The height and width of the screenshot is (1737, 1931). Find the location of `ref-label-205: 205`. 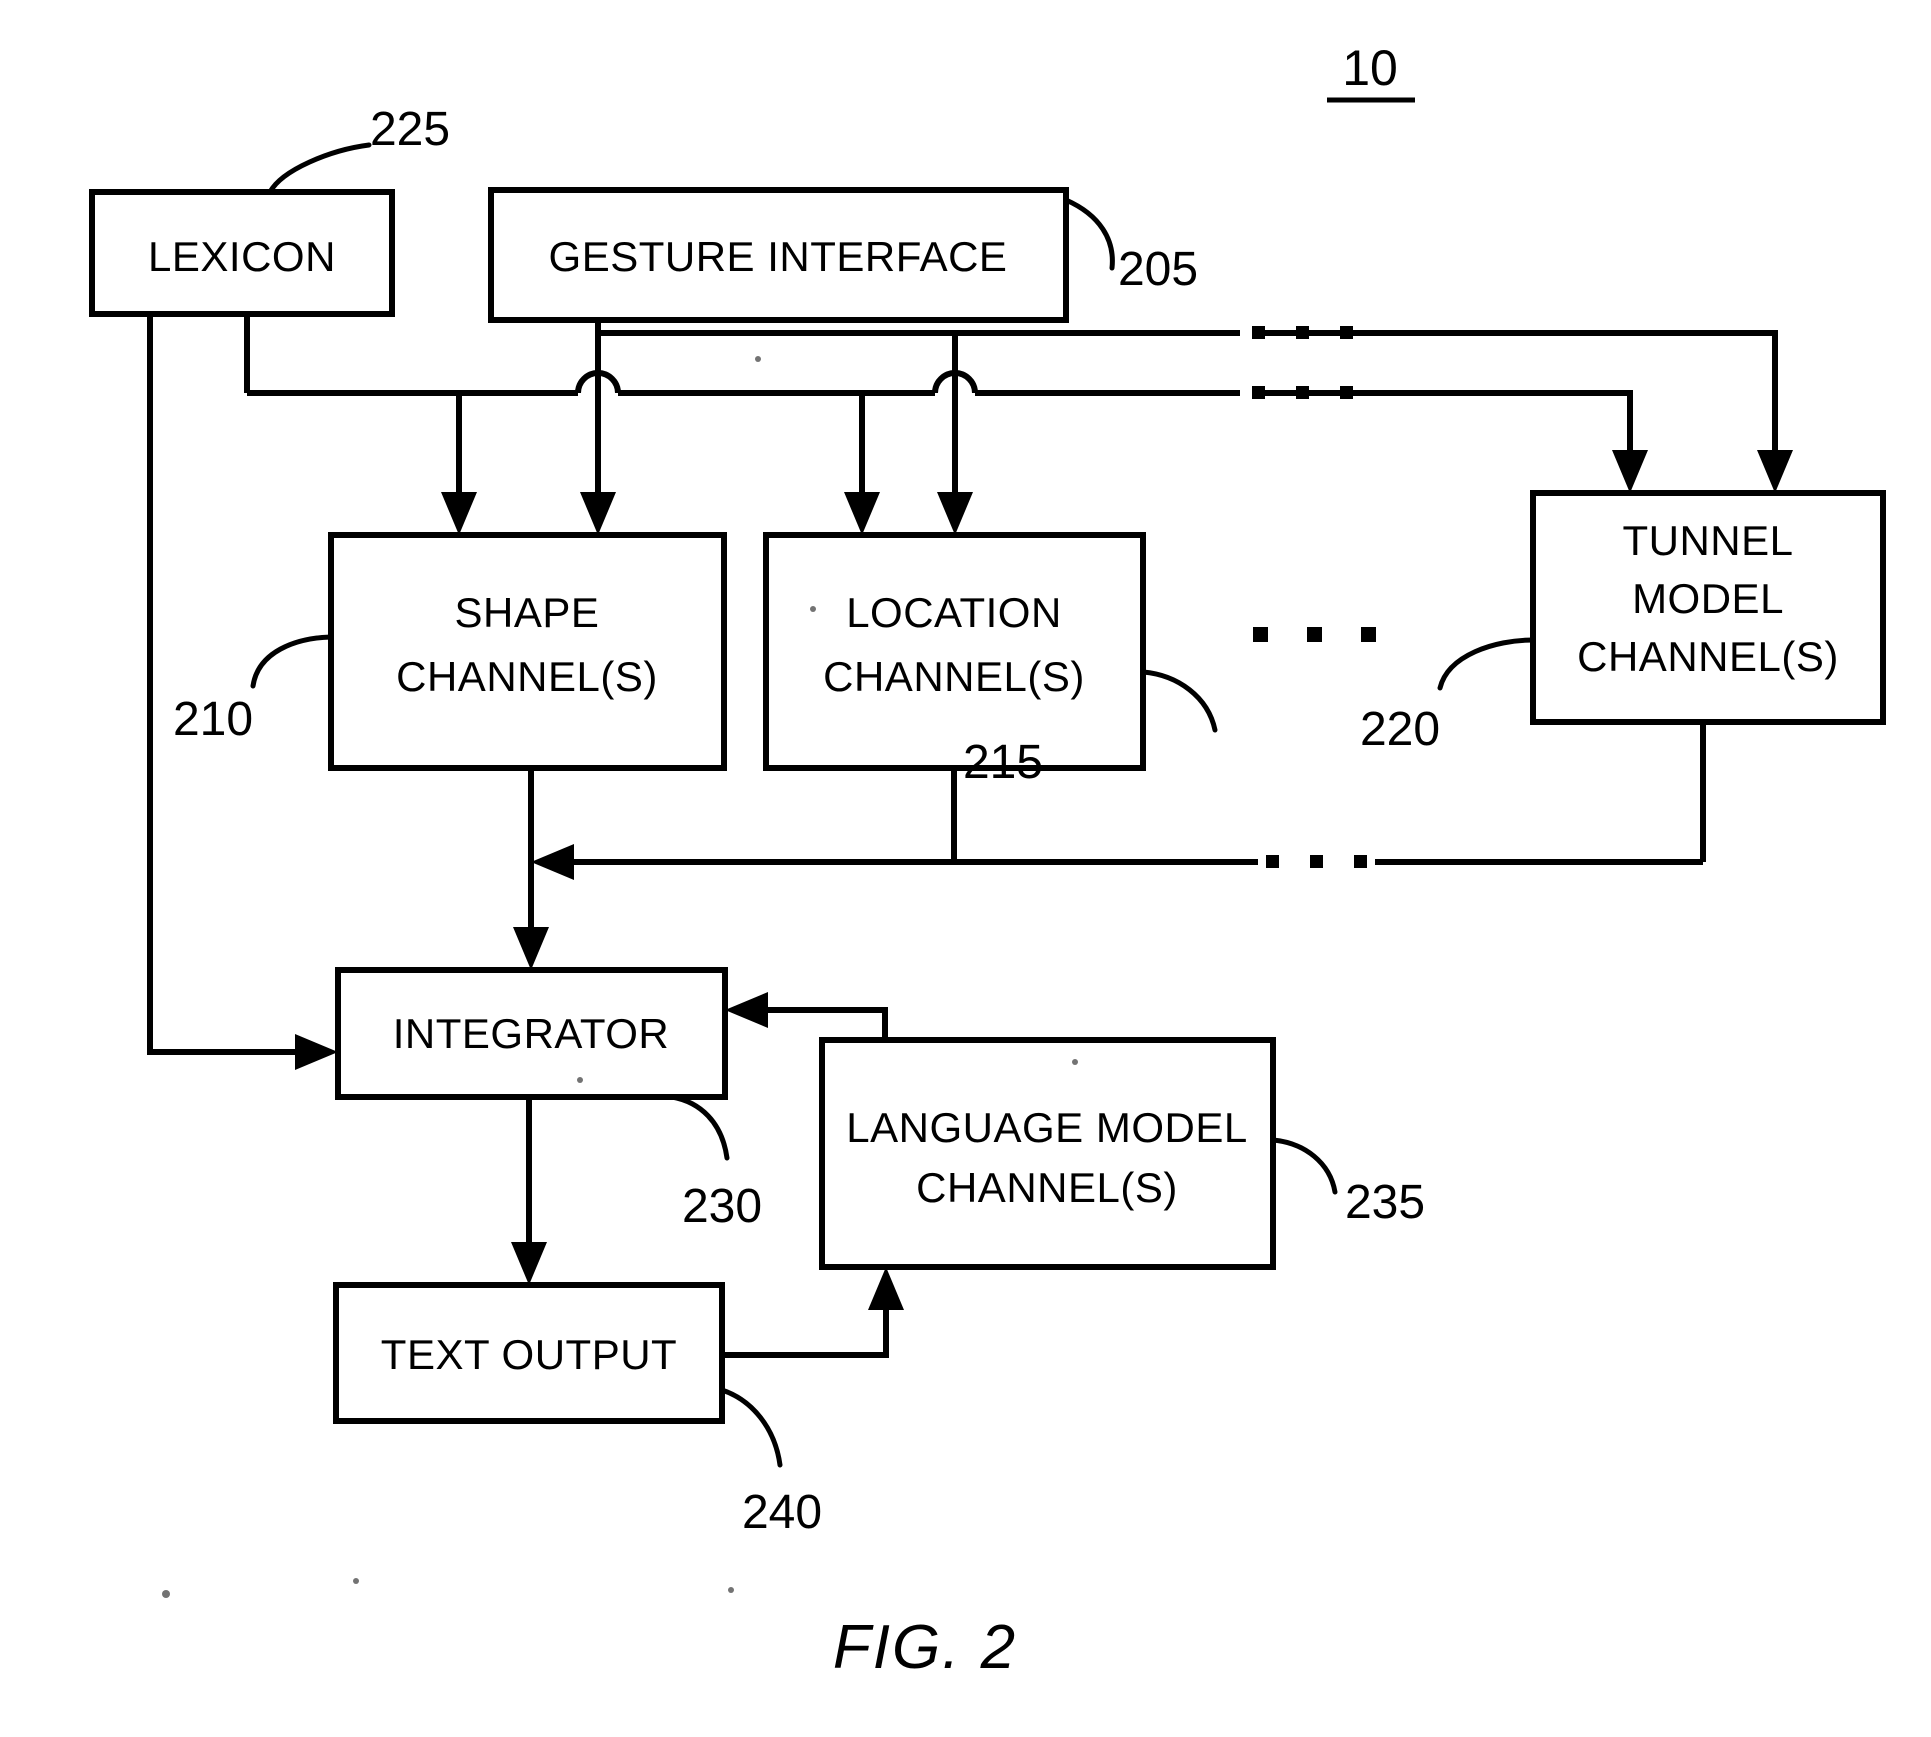

ref-label-205: 205 is located at coordinates (1158, 269).